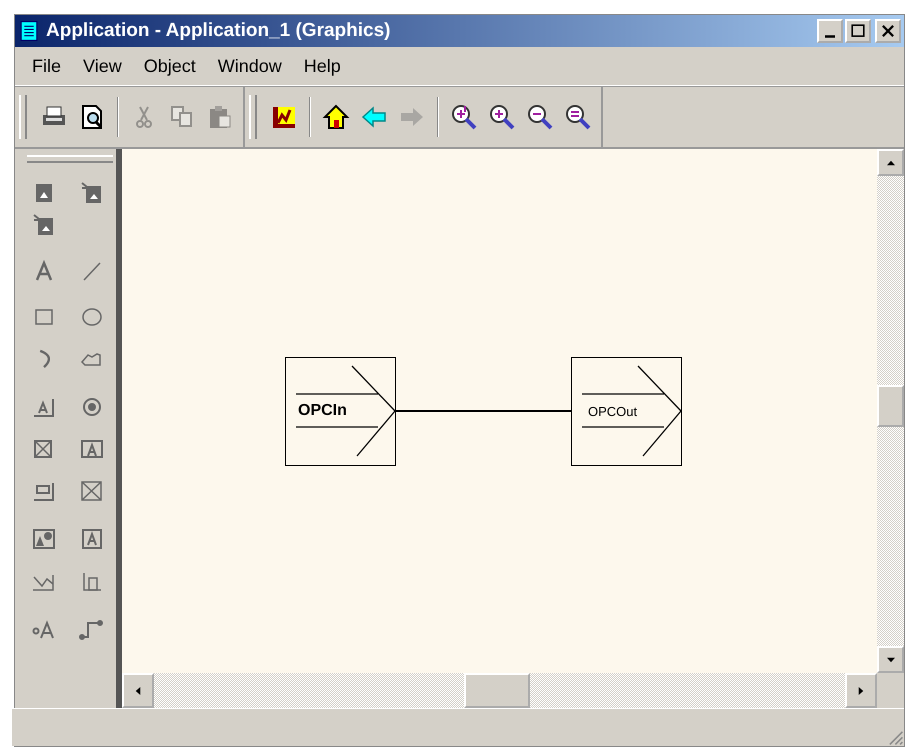  I want to click on arc-icon, so click(44, 359).